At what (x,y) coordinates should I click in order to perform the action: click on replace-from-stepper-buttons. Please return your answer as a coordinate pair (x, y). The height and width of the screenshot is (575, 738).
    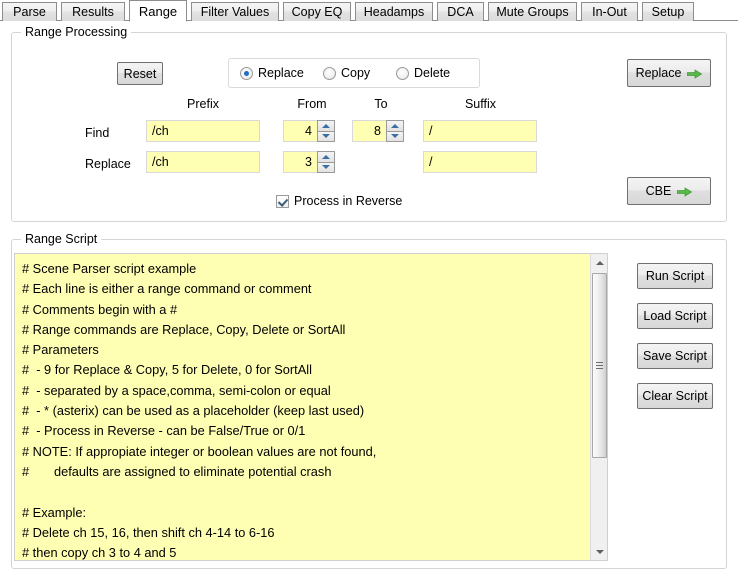
    Looking at the image, I should click on (326, 162).